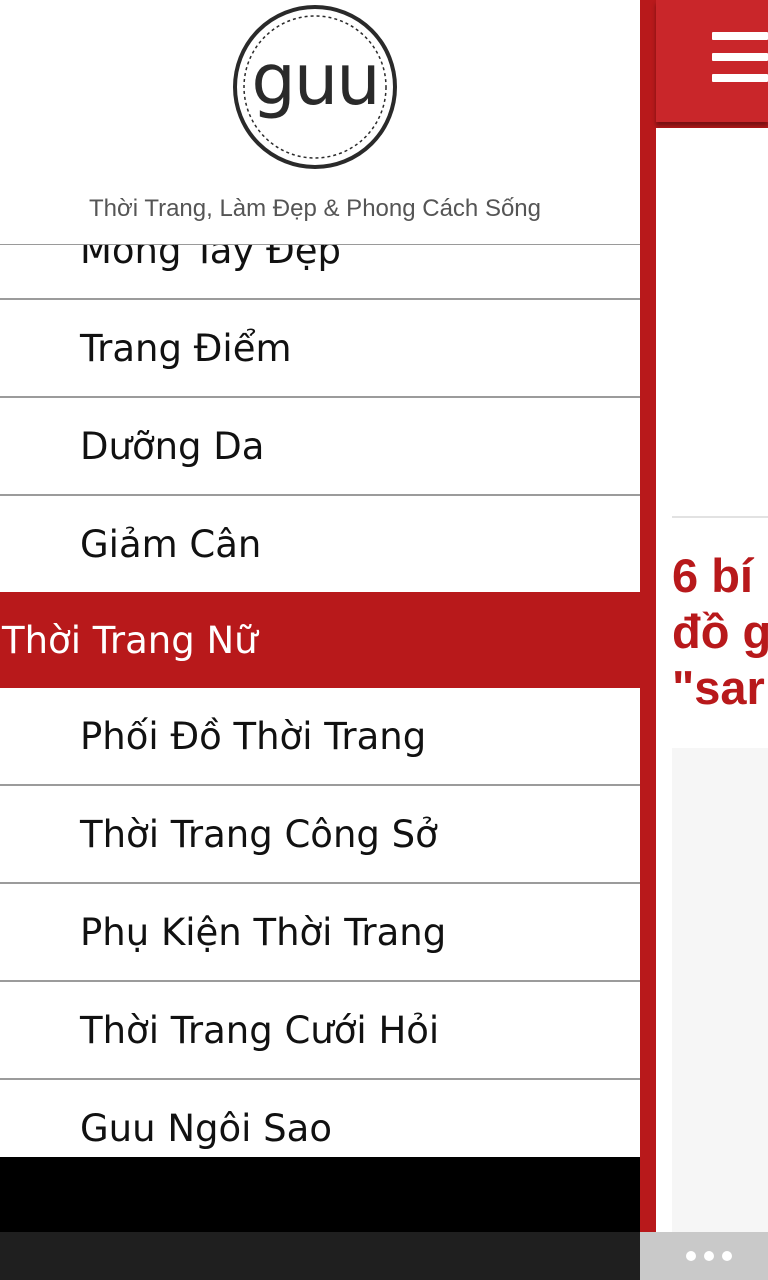 This screenshot has width=768, height=1280. What do you see at coordinates (130, 640) in the screenshot?
I see `menu-category-label: Thời Trang Nữ` at bounding box center [130, 640].